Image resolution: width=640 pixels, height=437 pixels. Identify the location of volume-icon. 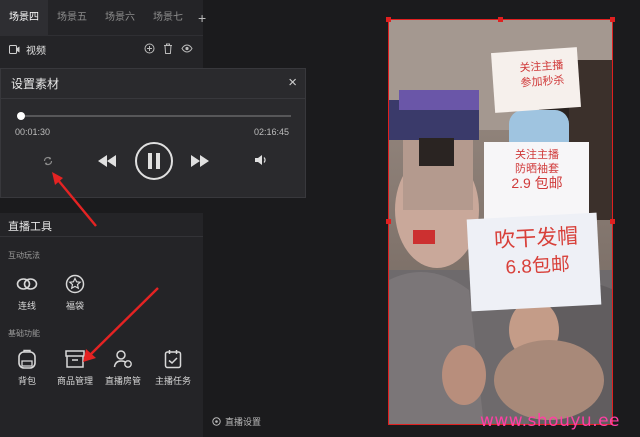
(261, 160).